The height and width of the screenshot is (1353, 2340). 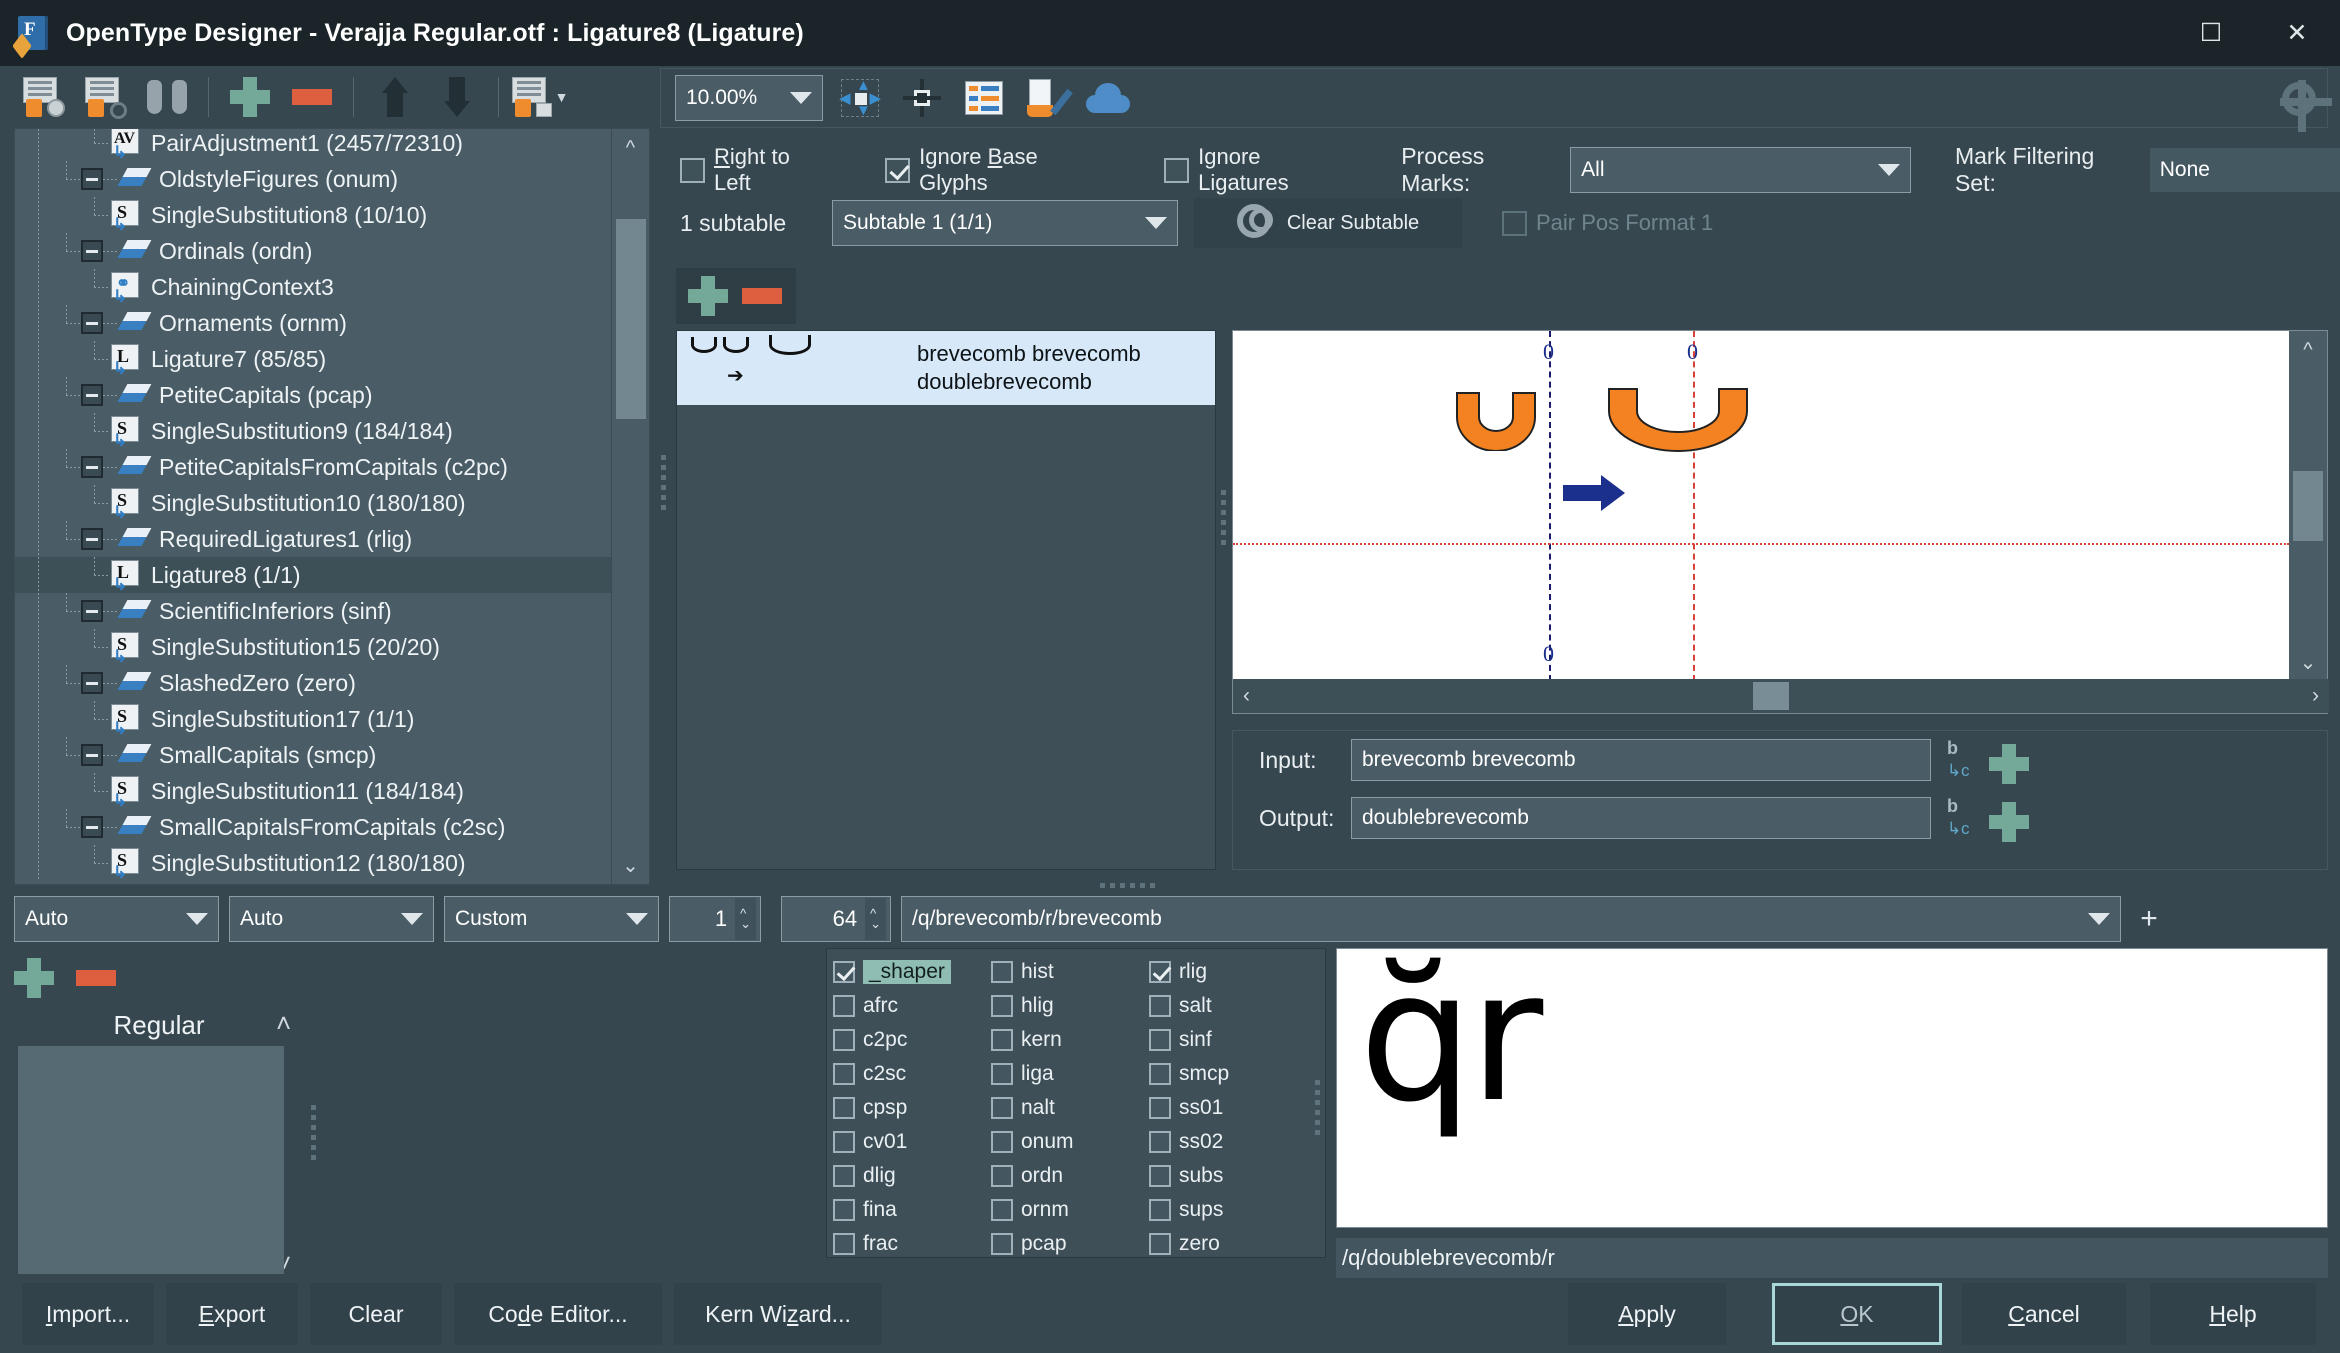 I want to click on text-preview: q̆r, so click(x=1832, y=1088).